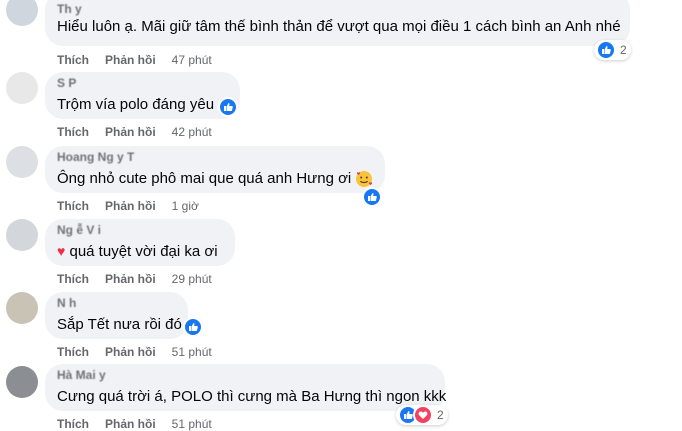 This screenshot has height=431, width=682. What do you see at coordinates (185, 206) in the screenshot?
I see `comment-timestamp: 1 giờ` at bounding box center [185, 206].